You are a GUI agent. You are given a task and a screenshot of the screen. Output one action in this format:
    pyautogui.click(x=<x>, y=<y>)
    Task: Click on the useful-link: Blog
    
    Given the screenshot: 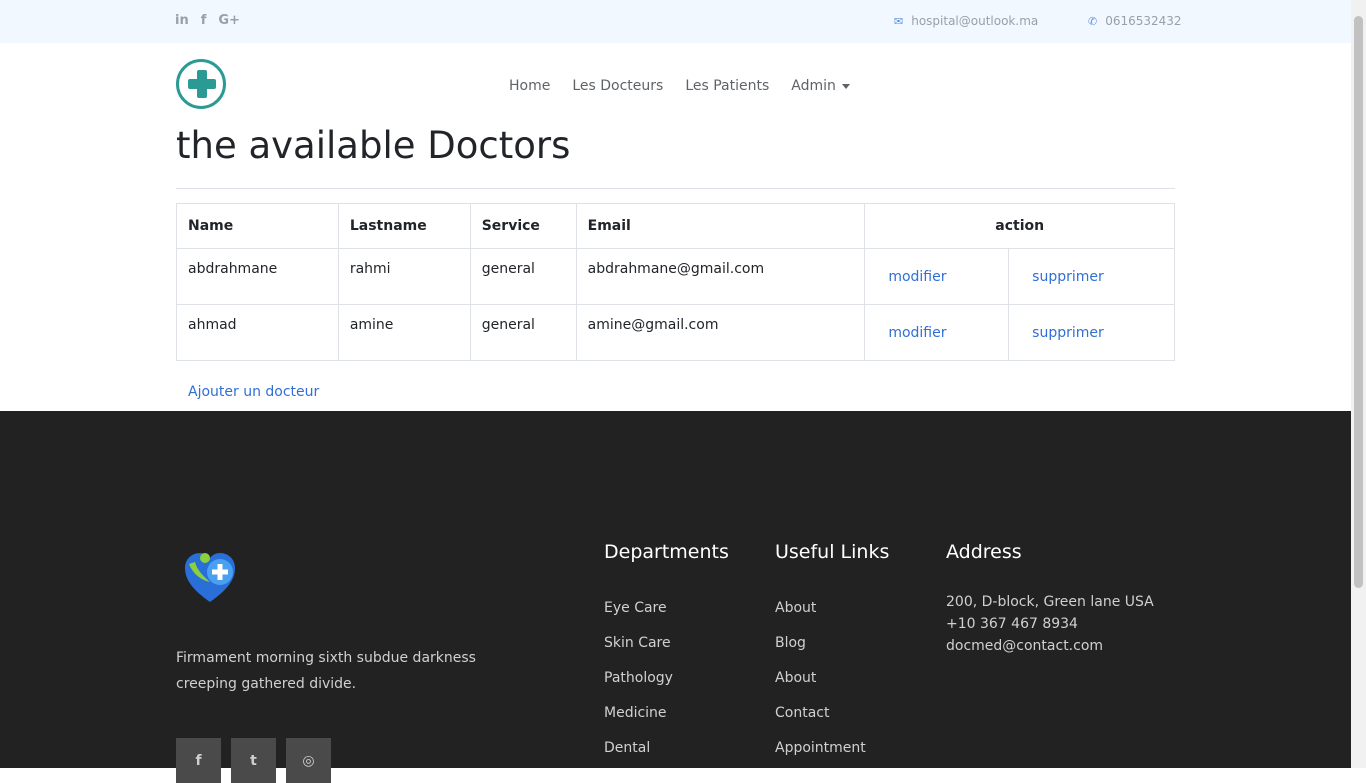 What is the action you would take?
    pyautogui.click(x=832, y=643)
    